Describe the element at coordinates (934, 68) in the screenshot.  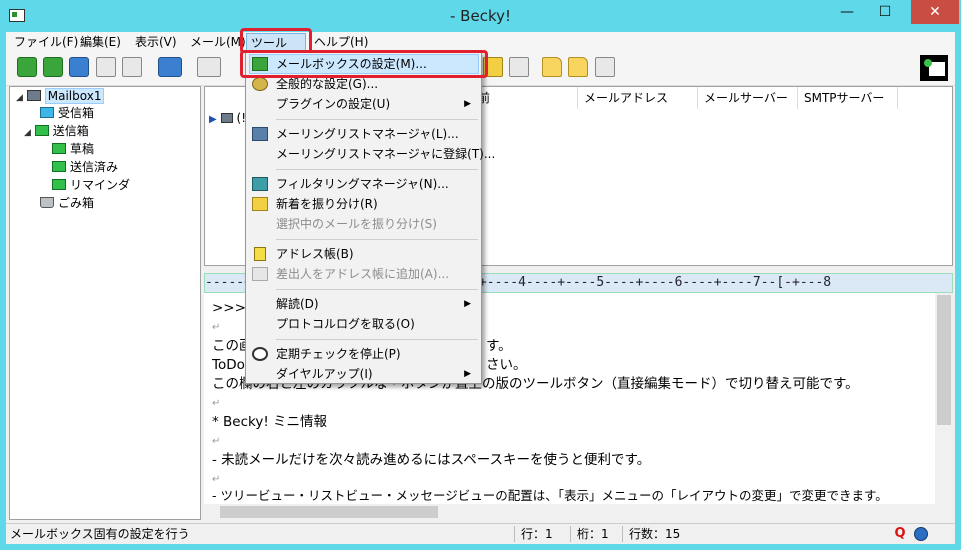
I see `becky-logo-icon` at that location.